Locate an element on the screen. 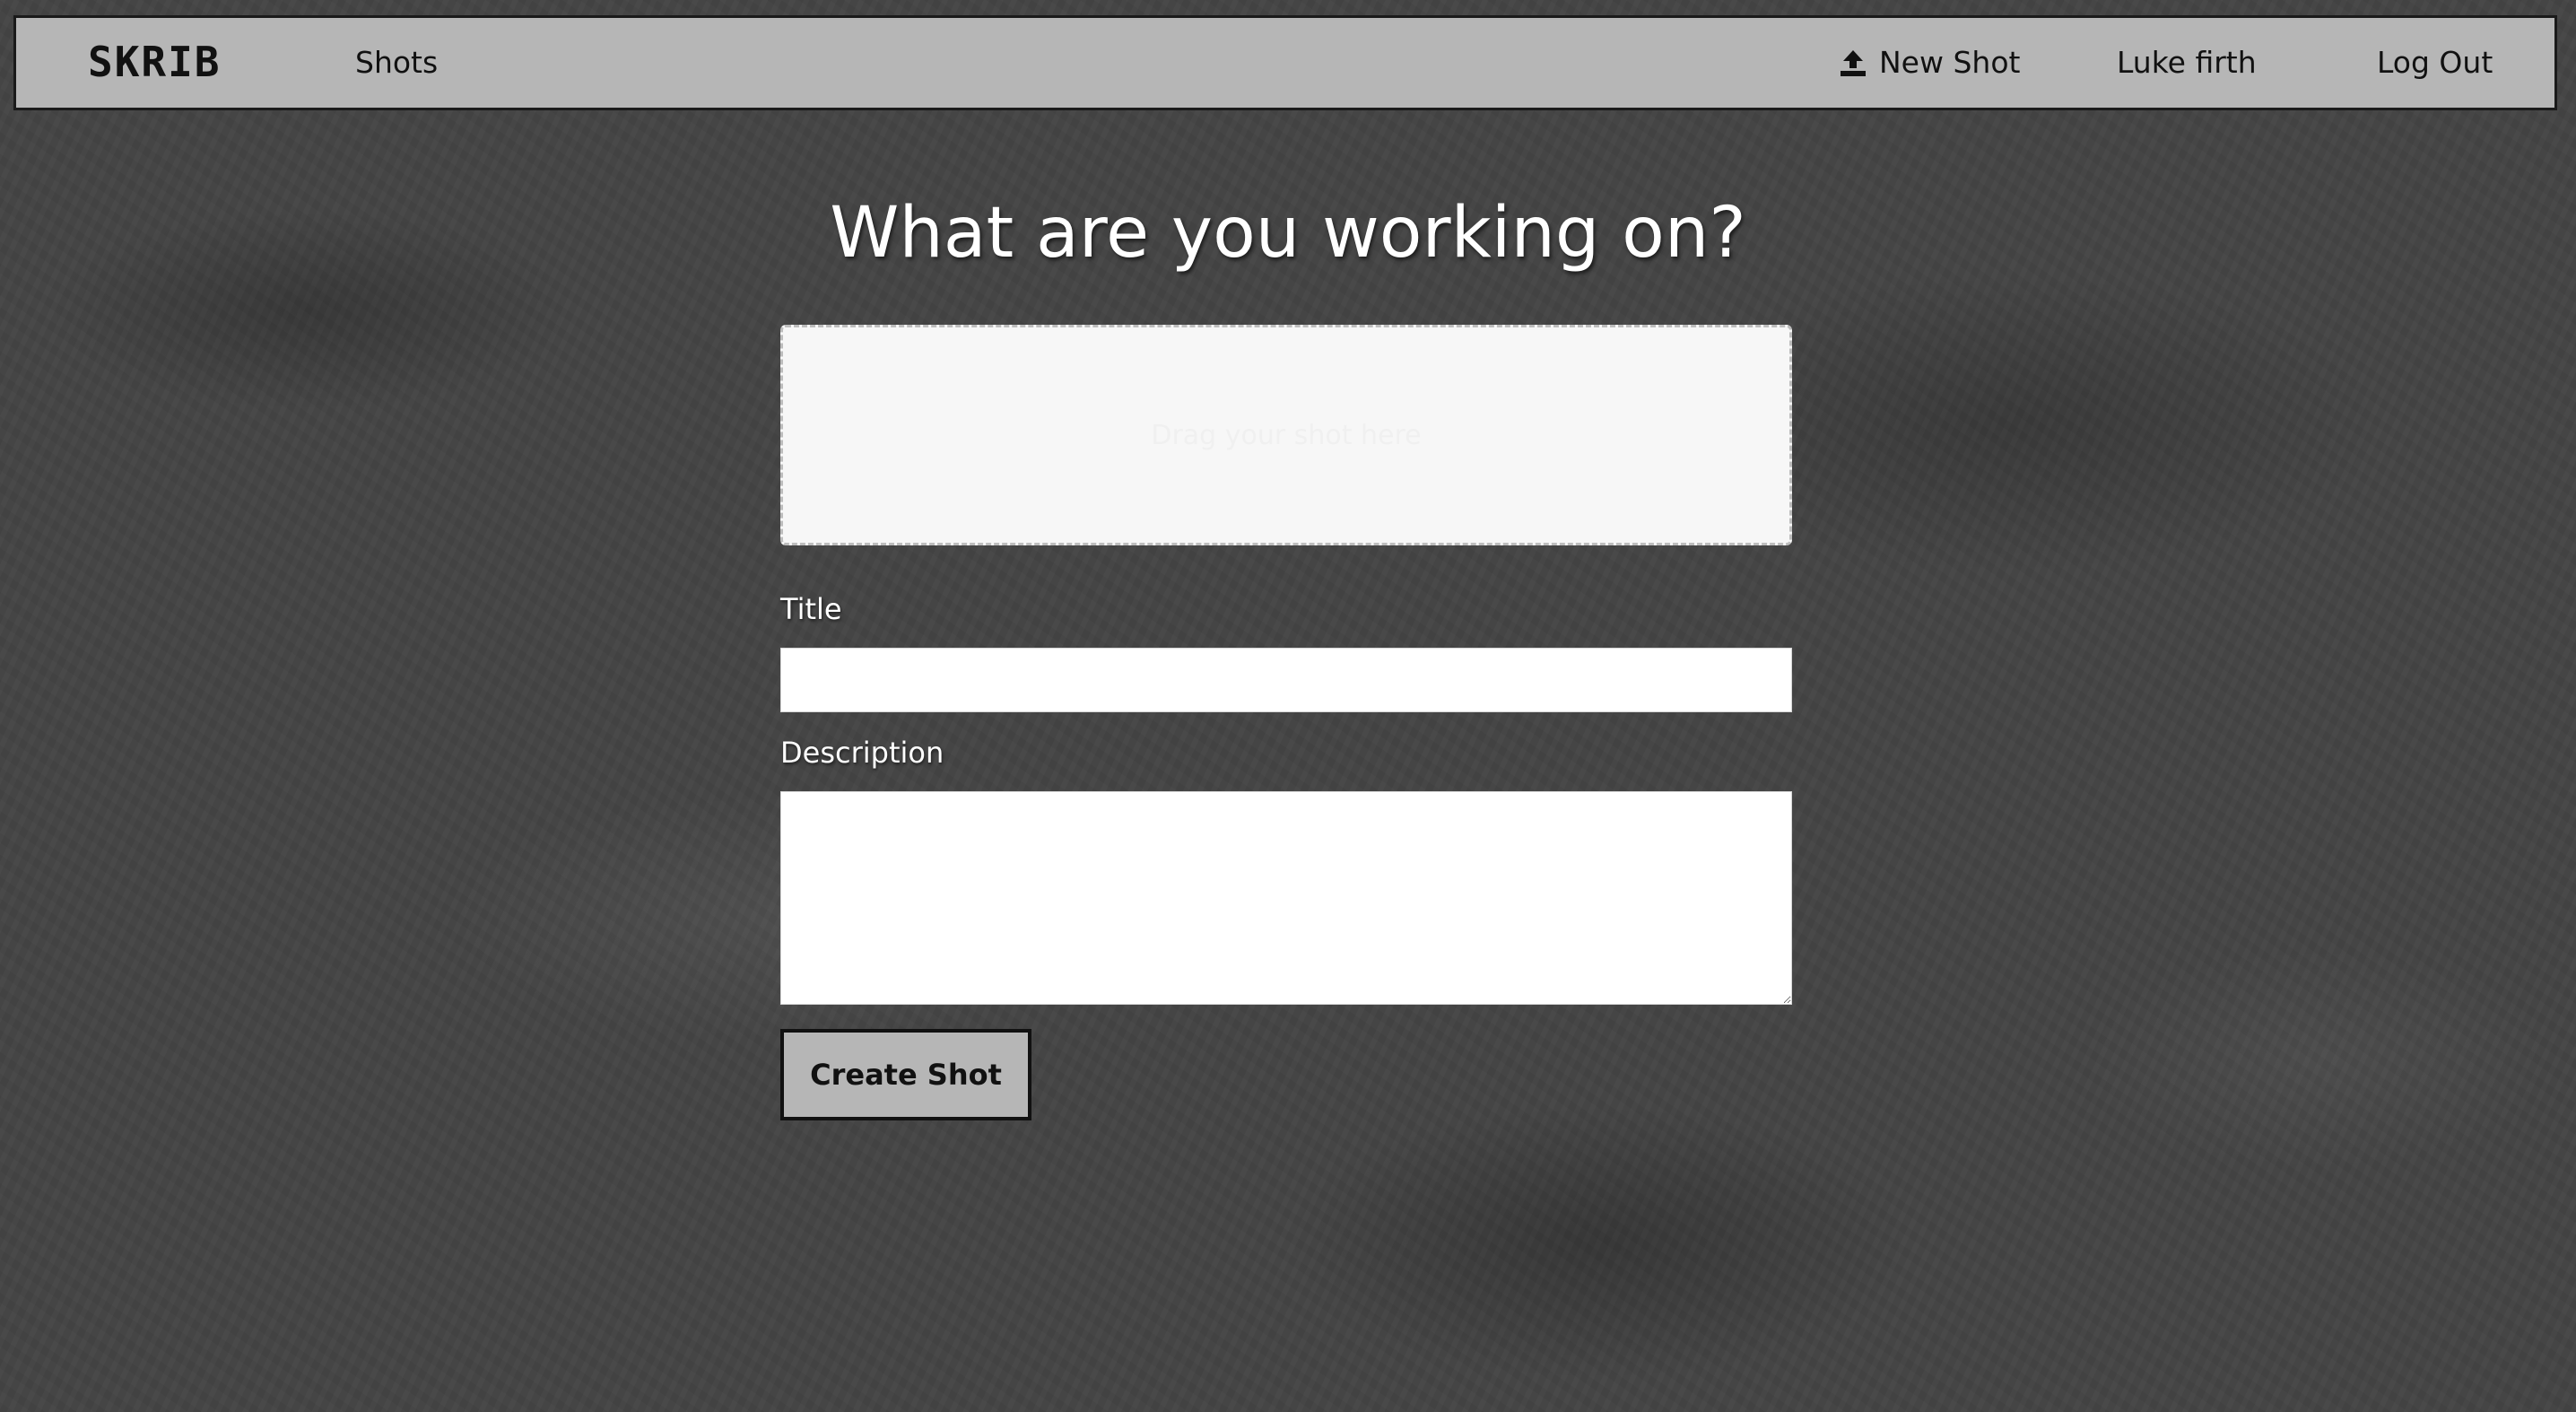 This screenshot has width=2576, height=1412. dropzone-hint: Drag your shot here is located at coordinates (1286, 435).